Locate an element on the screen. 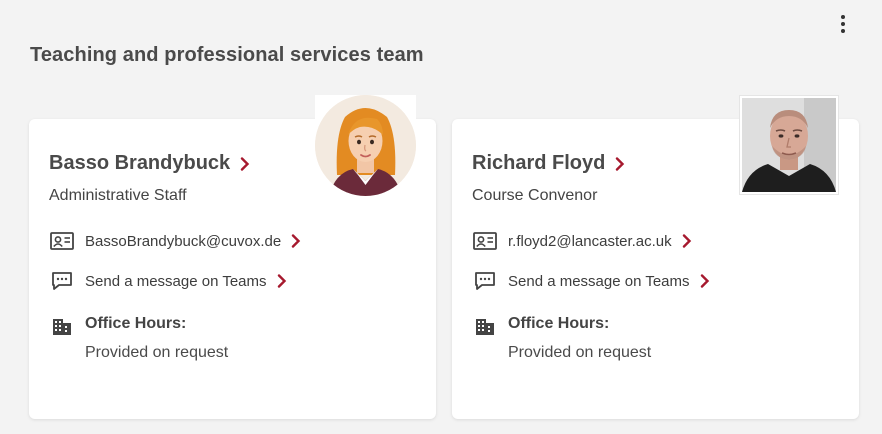 The height and width of the screenshot is (434, 882). more-options-icon is located at coordinates (843, 24).